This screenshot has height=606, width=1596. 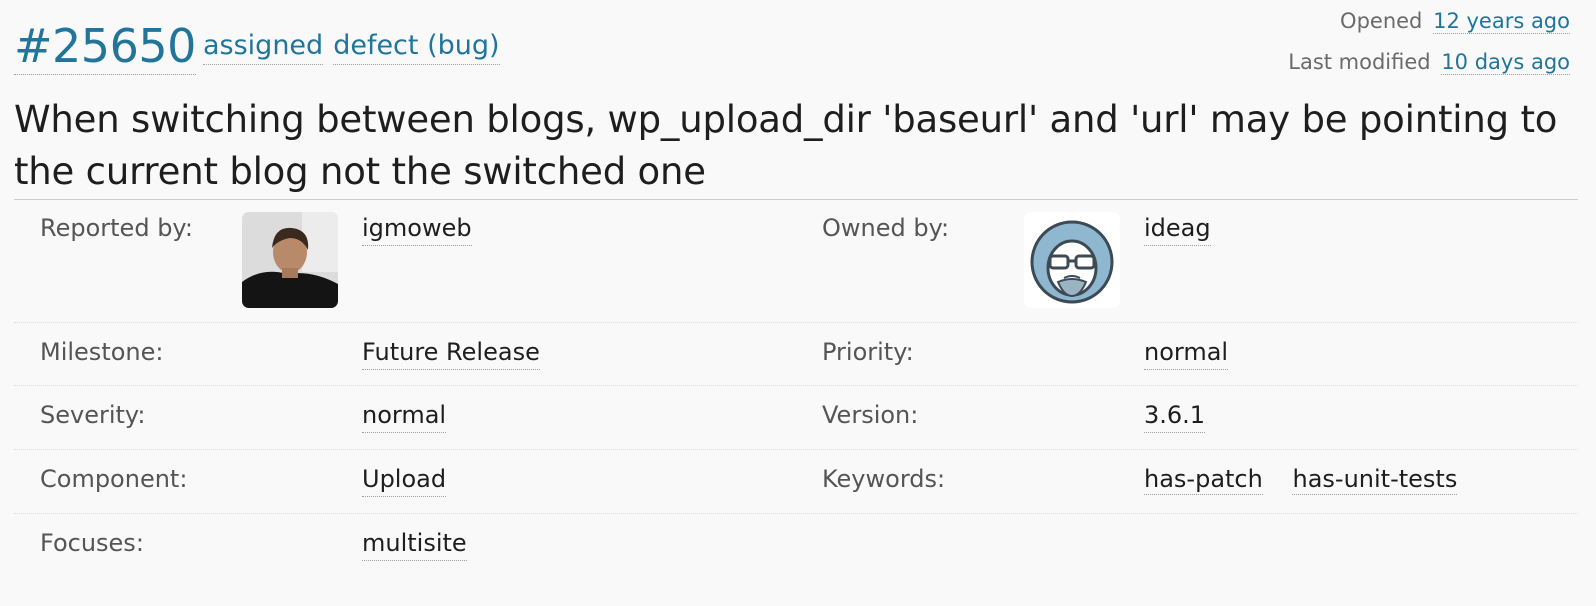 I want to click on ticket-status: assigned defect (bug), so click(x=351, y=46).